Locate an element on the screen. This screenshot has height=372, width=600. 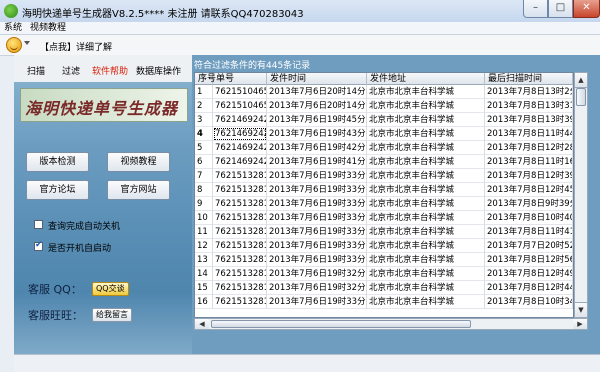
maximize-button: □ is located at coordinates (560, 9).